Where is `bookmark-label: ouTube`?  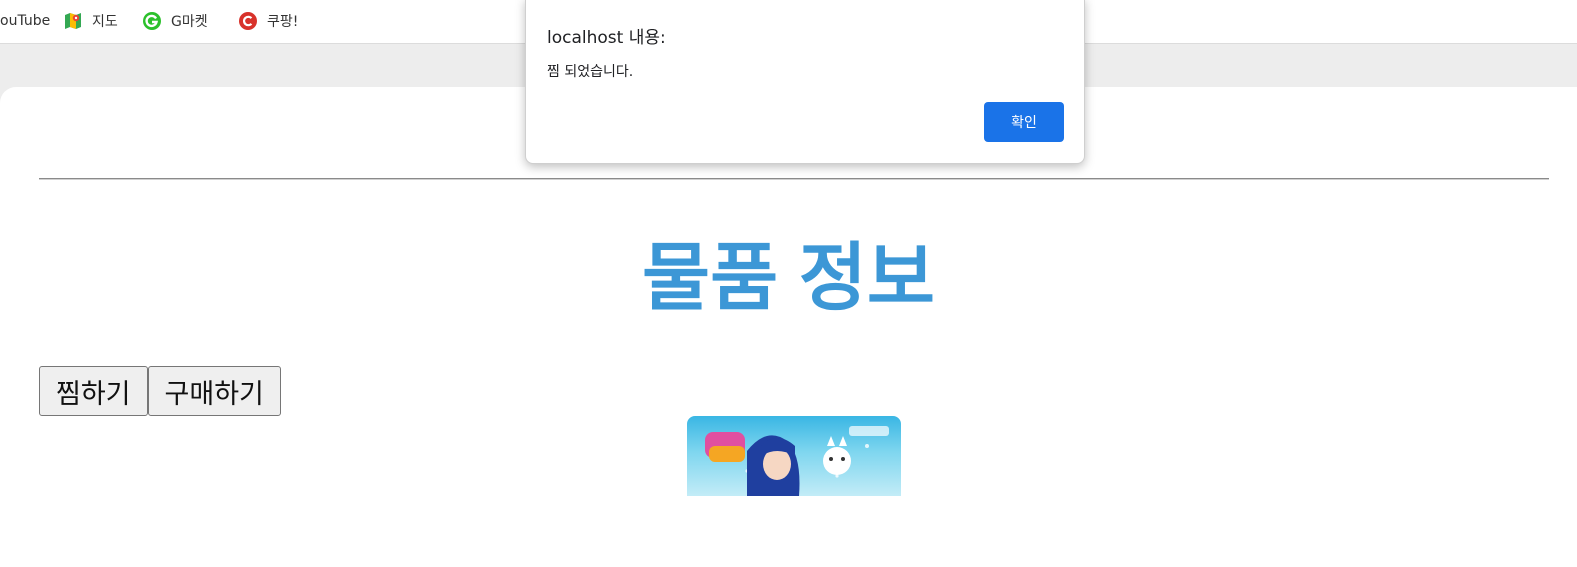 bookmark-label: ouTube is located at coordinates (25, 21).